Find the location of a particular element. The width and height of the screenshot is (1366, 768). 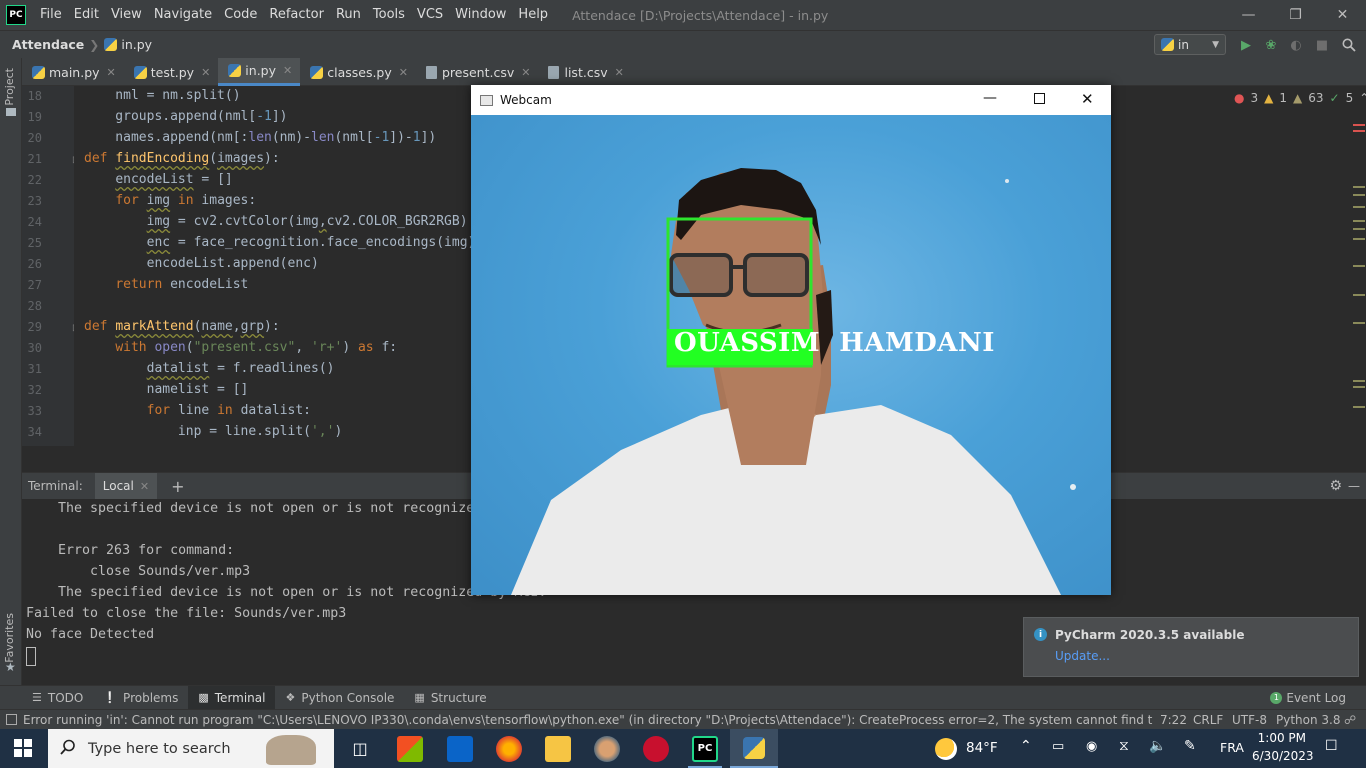

battery-icon: ▭ is located at coordinates (1058, 746).